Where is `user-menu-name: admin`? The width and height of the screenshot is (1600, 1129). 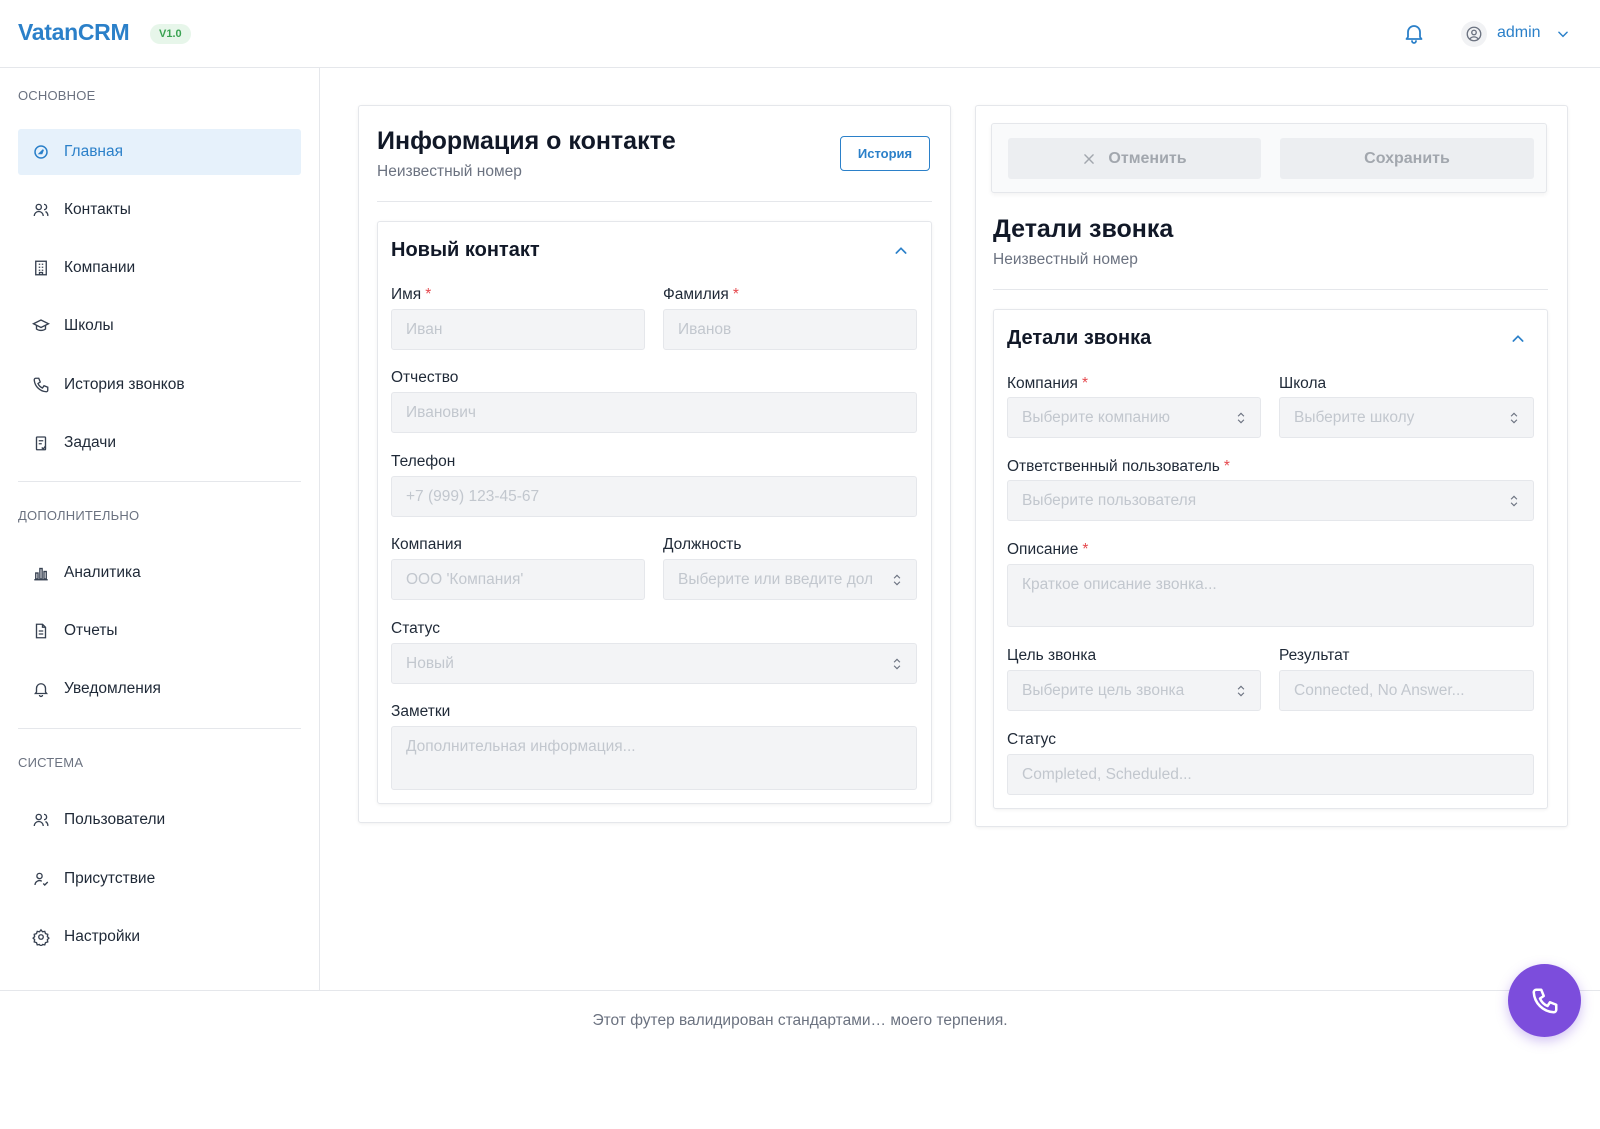 user-menu-name: admin is located at coordinates (1519, 33).